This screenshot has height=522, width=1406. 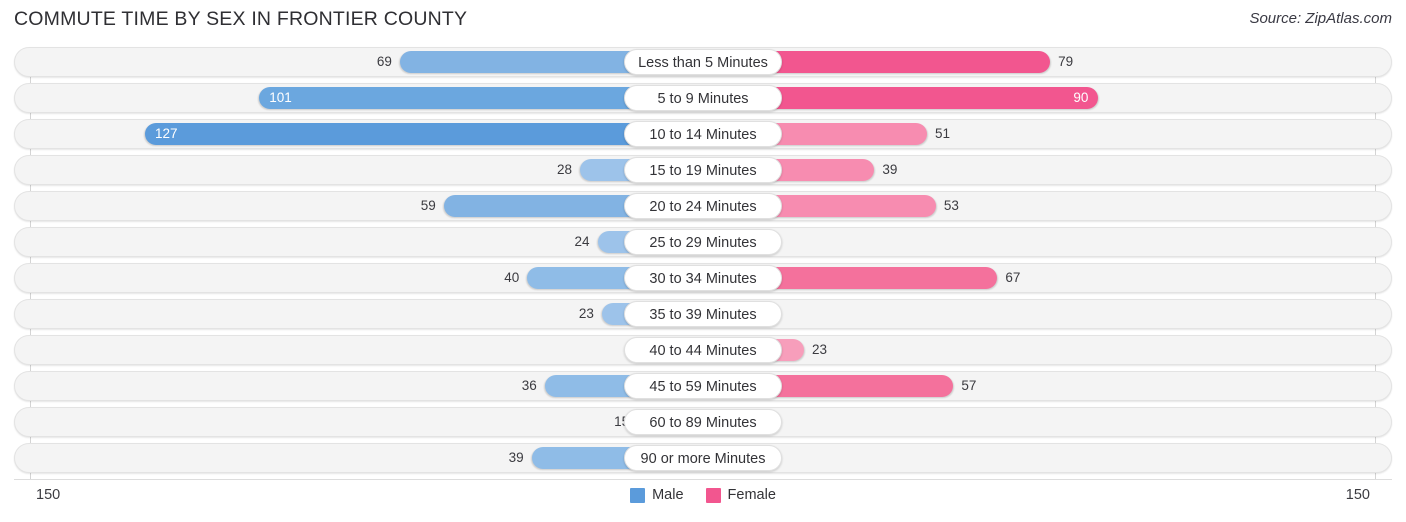 I want to click on category-label: 10 to 14 Minutes, so click(x=703, y=134).